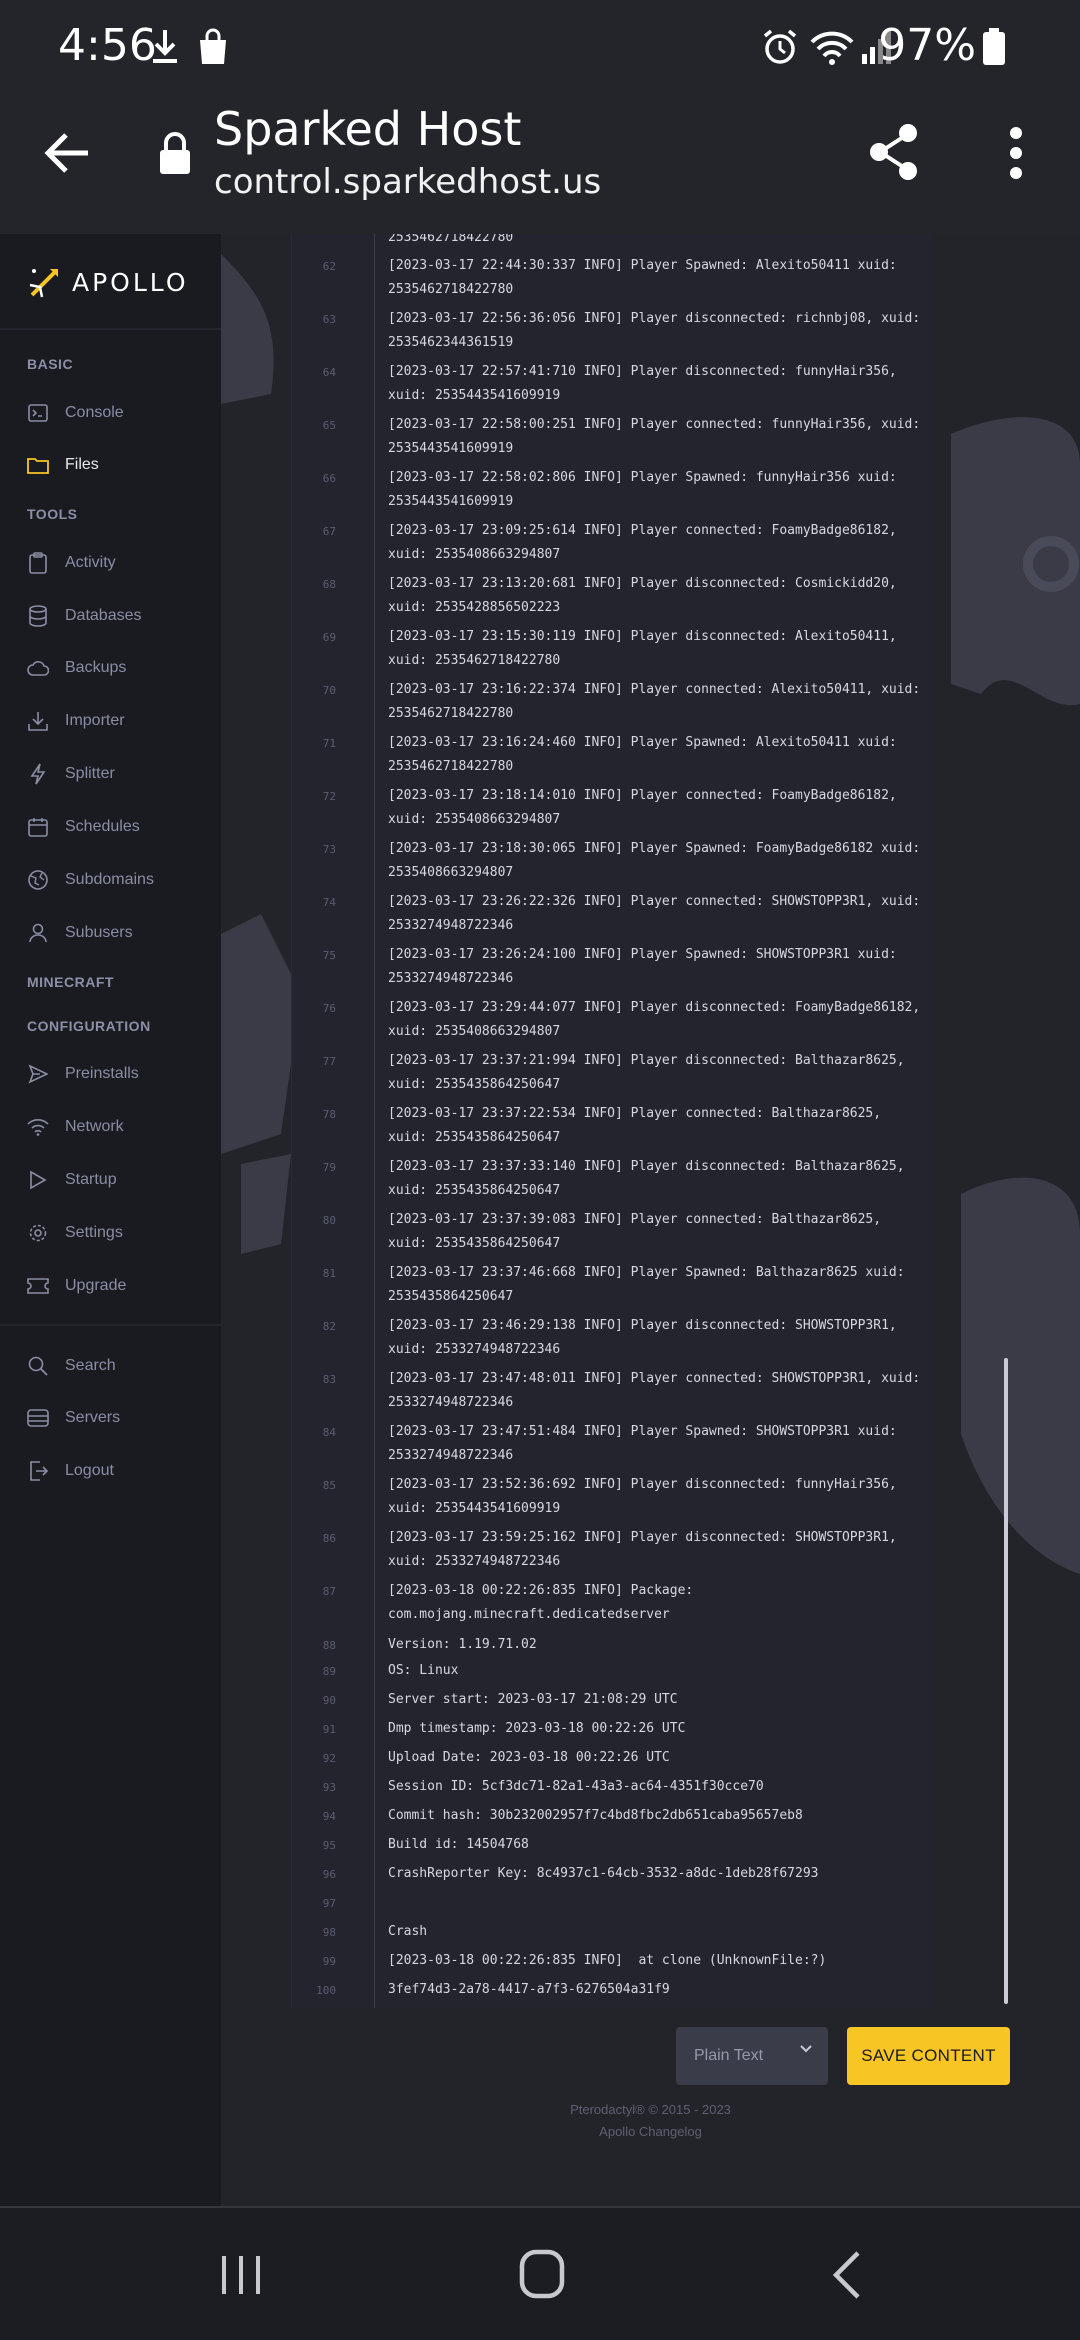  Describe the element at coordinates (38, 774) in the screenshot. I see `lightning-icon` at that location.